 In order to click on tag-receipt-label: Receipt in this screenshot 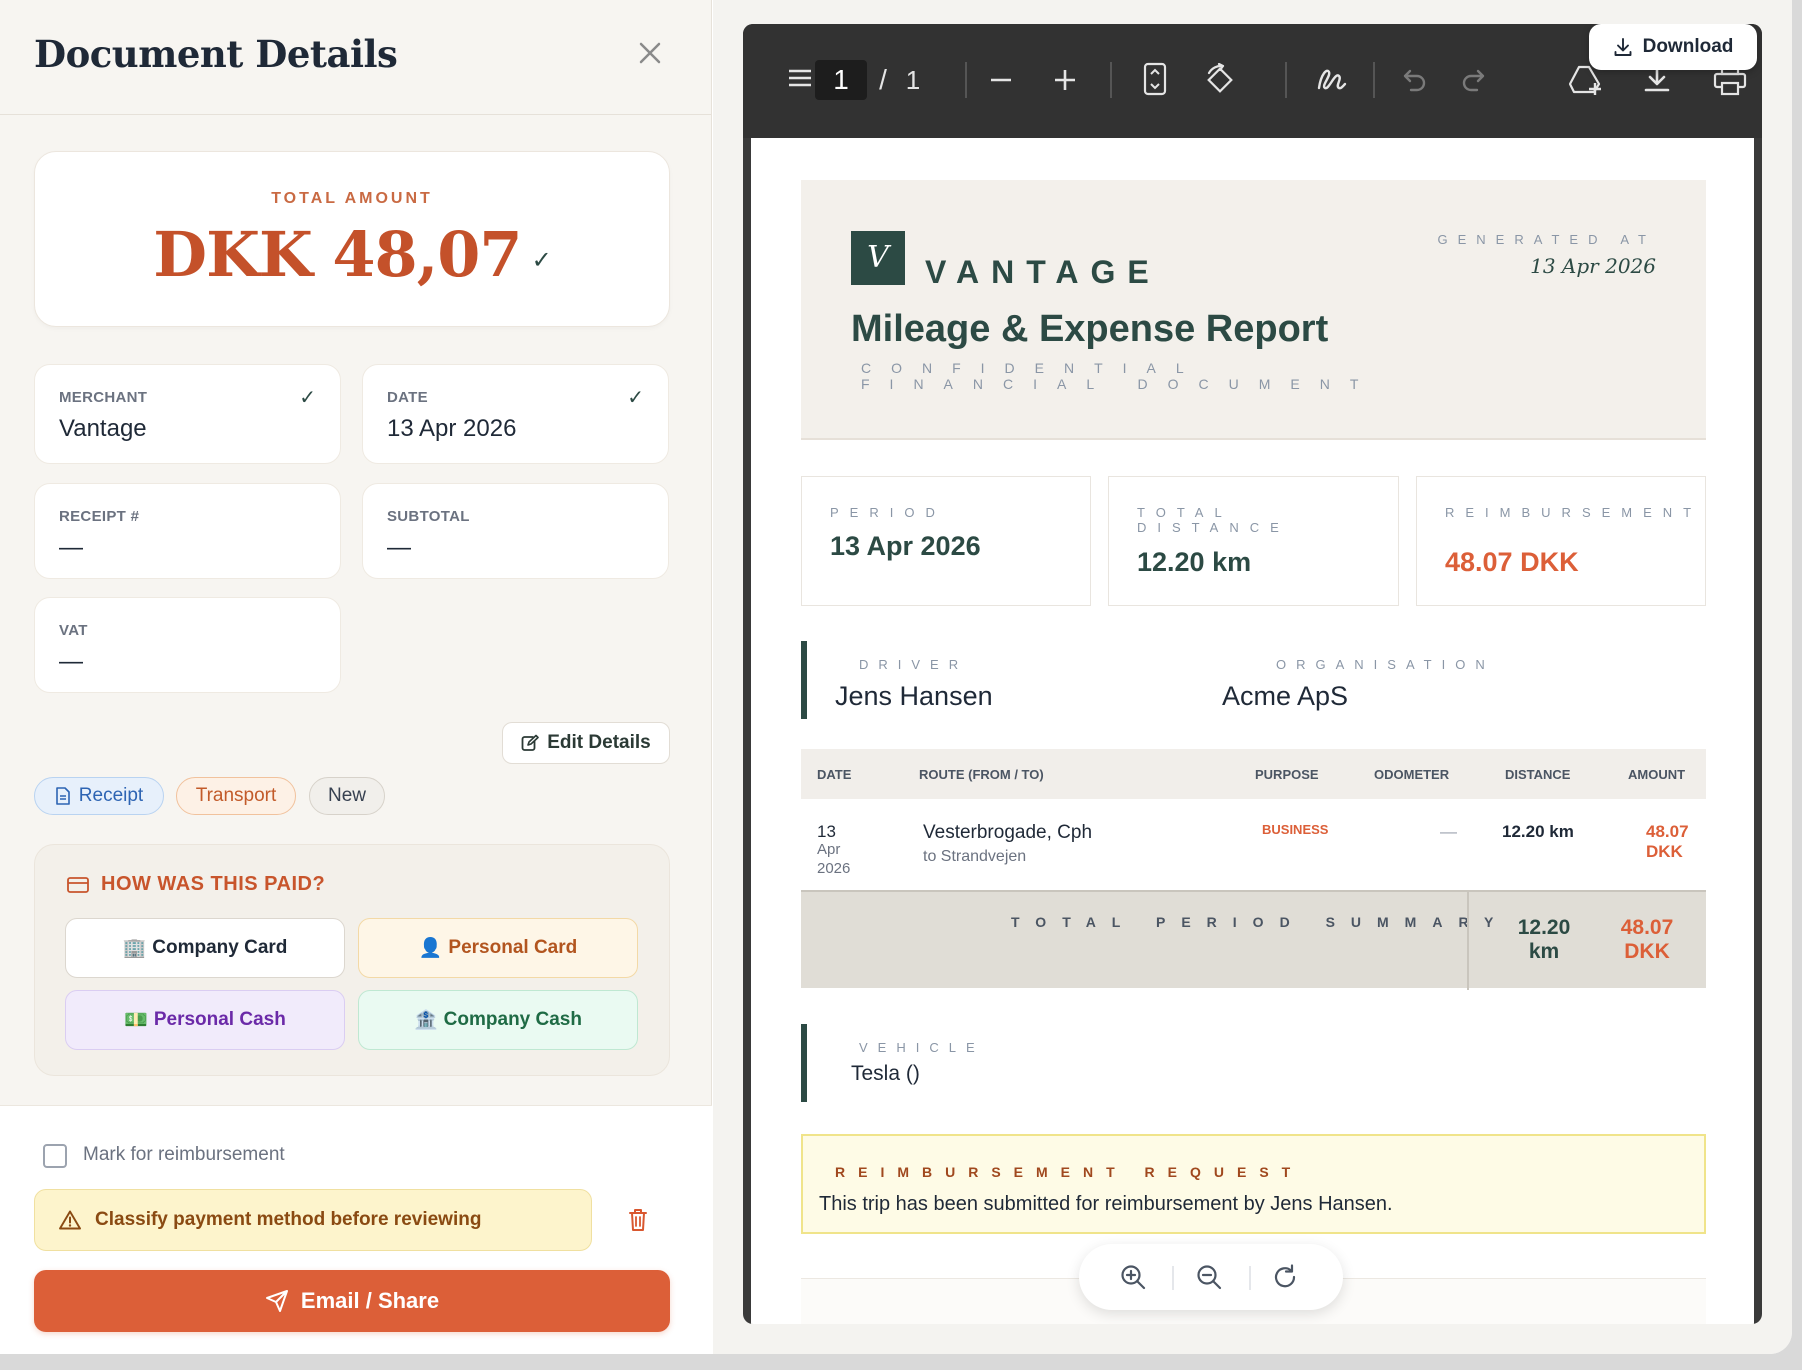, I will do `click(111, 795)`.